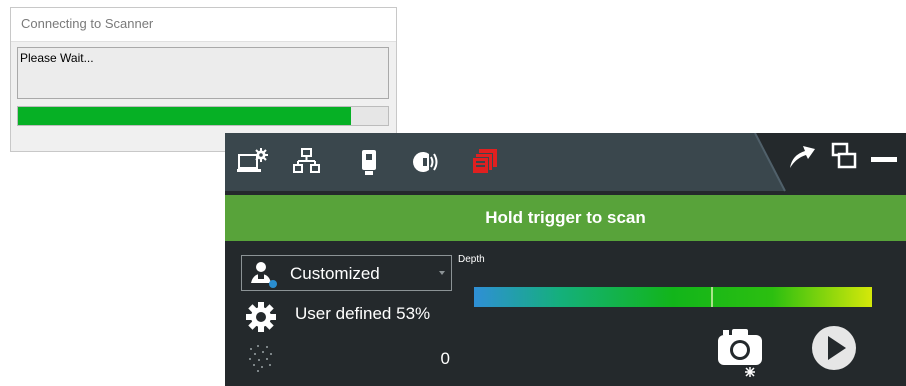  I want to click on play-button, so click(834, 350).